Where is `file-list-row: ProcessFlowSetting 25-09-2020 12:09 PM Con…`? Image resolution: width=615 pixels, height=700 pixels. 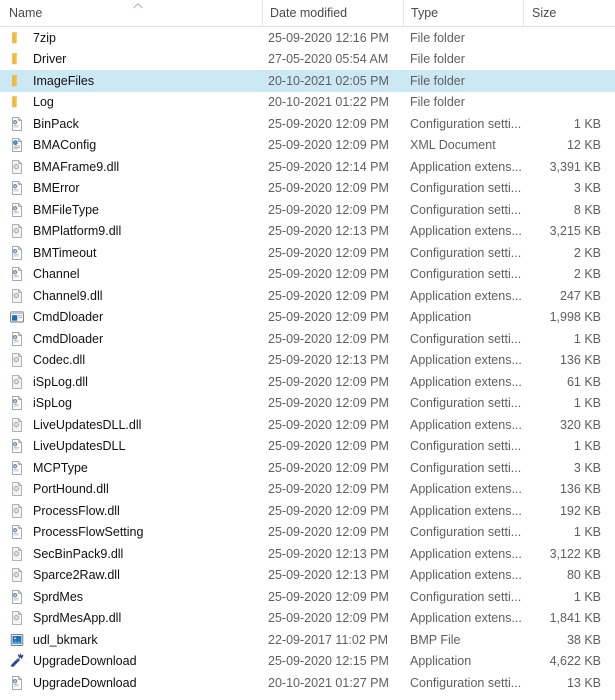 file-list-row: ProcessFlowSetting 25-09-2020 12:09 PM Con… is located at coordinates (307, 533).